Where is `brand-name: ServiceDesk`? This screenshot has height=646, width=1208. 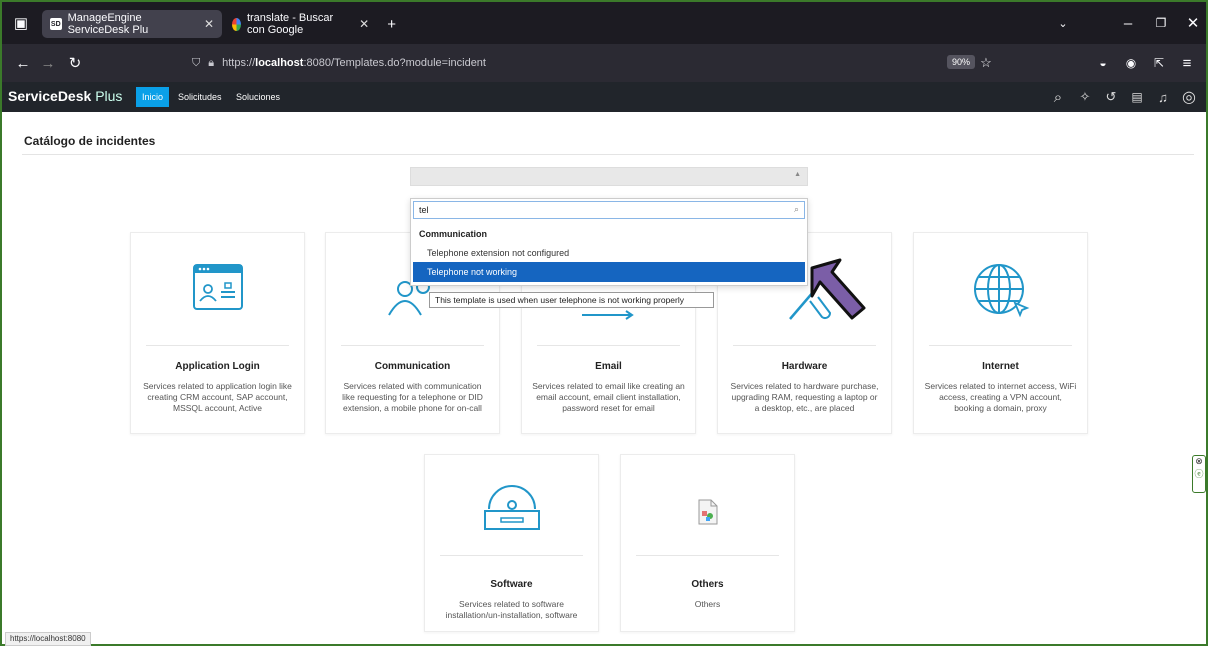 brand-name: ServiceDesk is located at coordinates (50, 96).